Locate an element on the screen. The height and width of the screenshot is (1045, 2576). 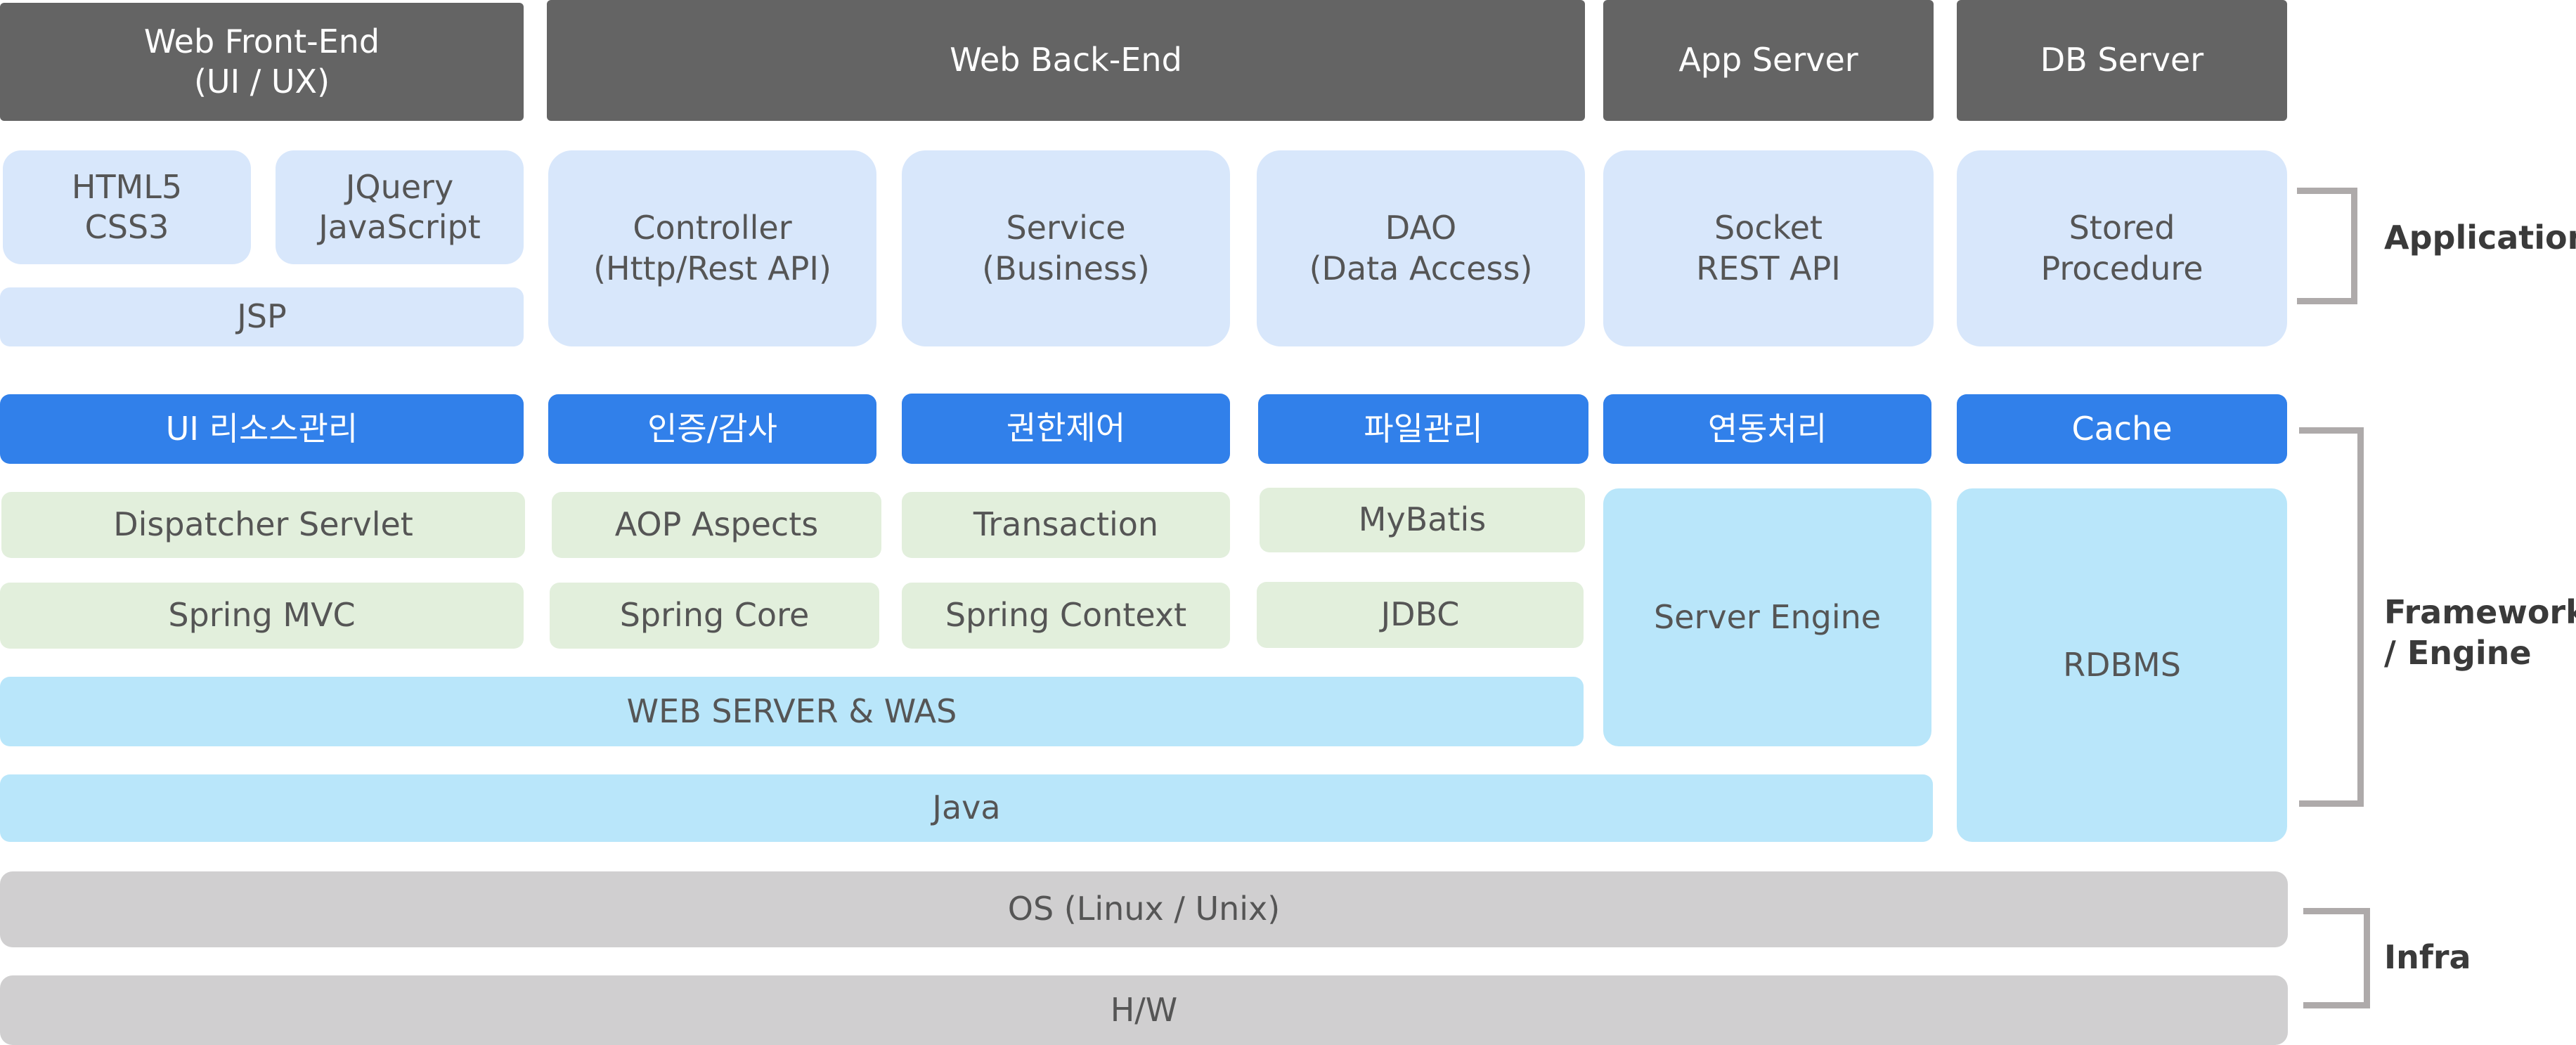
app-dao: DAO (Data Access) is located at coordinates (1421, 248).